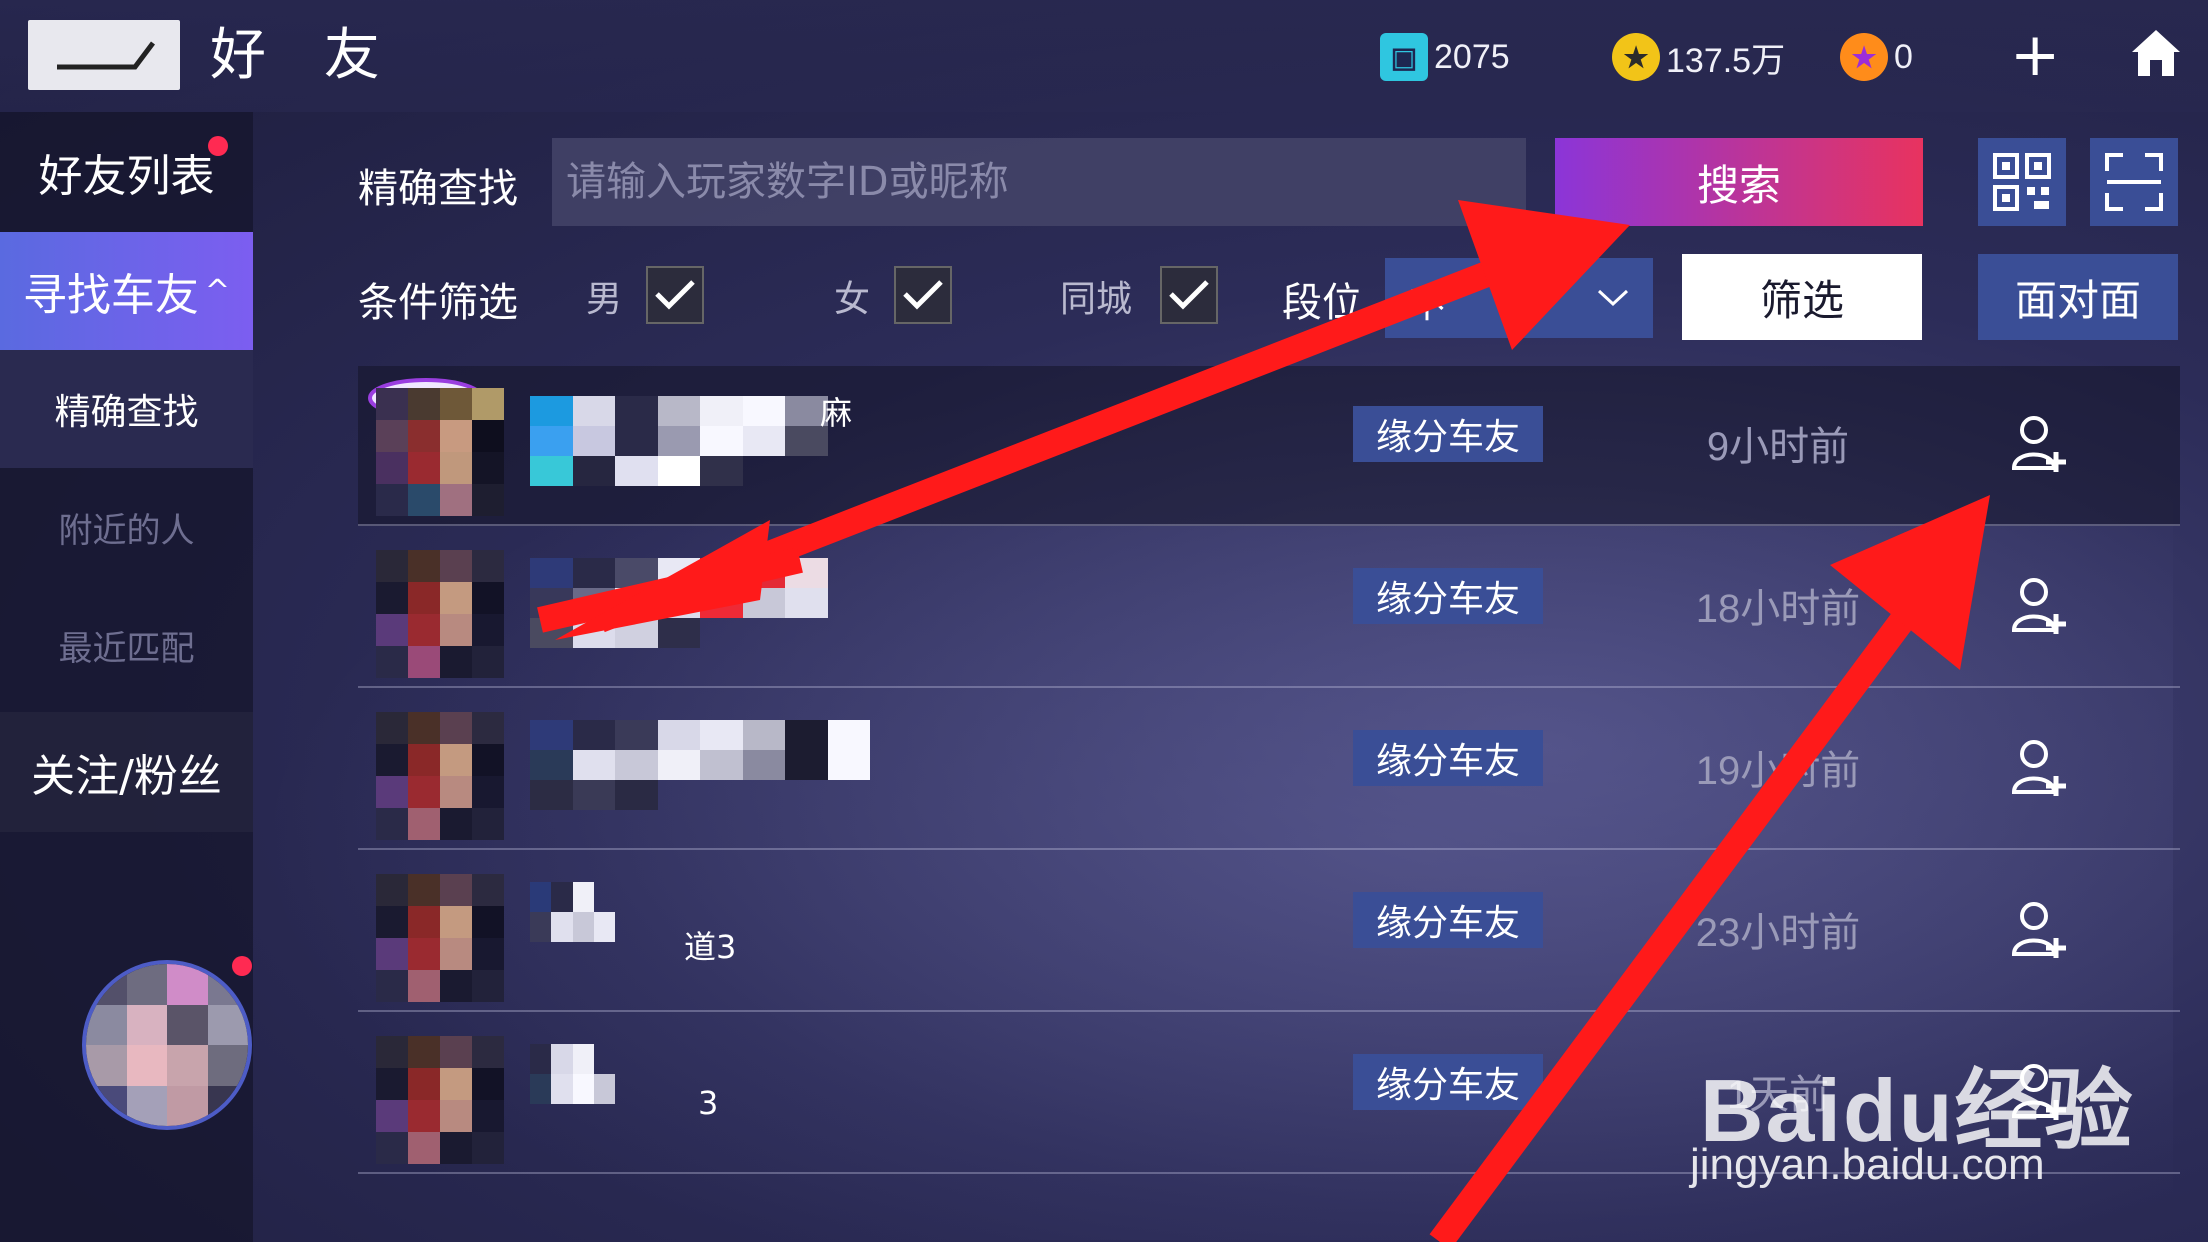 The height and width of the screenshot is (1242, 2208). Describe the element at coordinates (2156, 52) in the screenshot. I see `home-icon` at that location.